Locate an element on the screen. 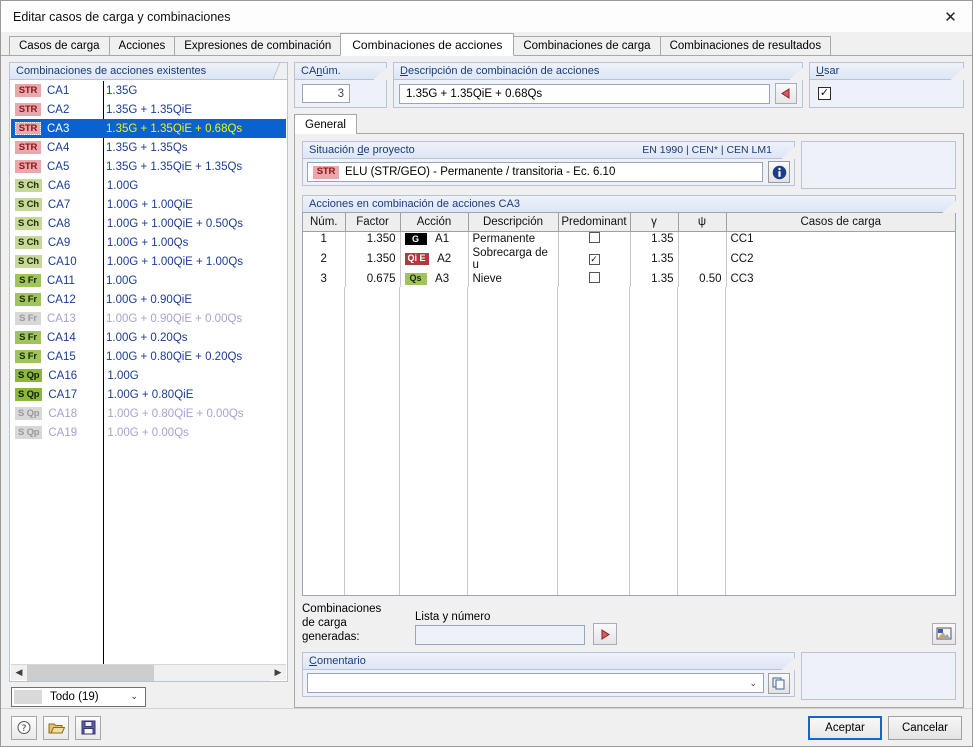  folder-open-glyph is located at coordinates (56, 728).